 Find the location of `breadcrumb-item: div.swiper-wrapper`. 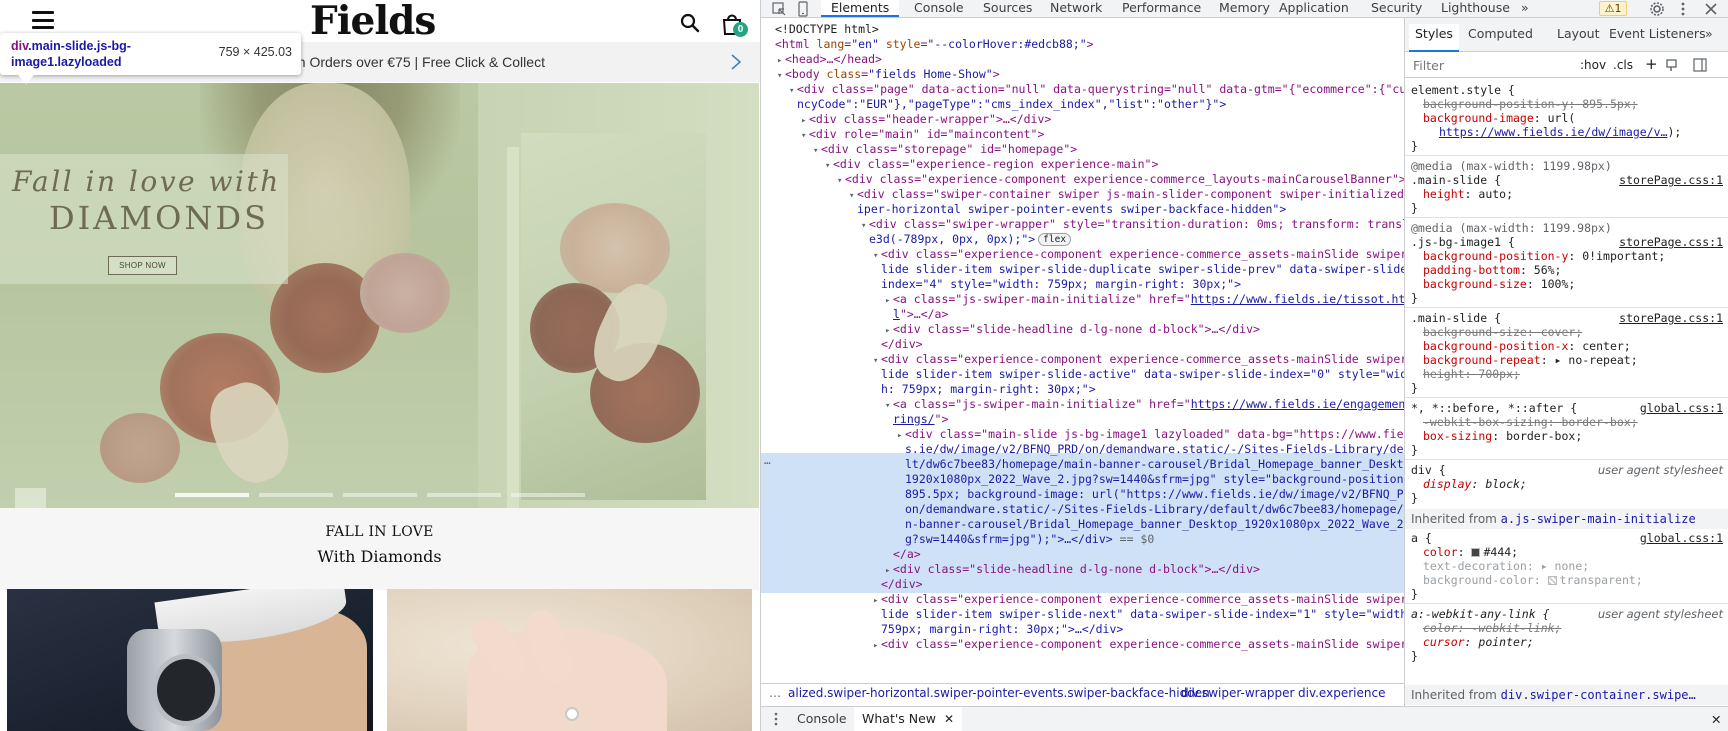

breadcrumb-item: div.swiper-wrapper is located at coordinates (1237, 693).